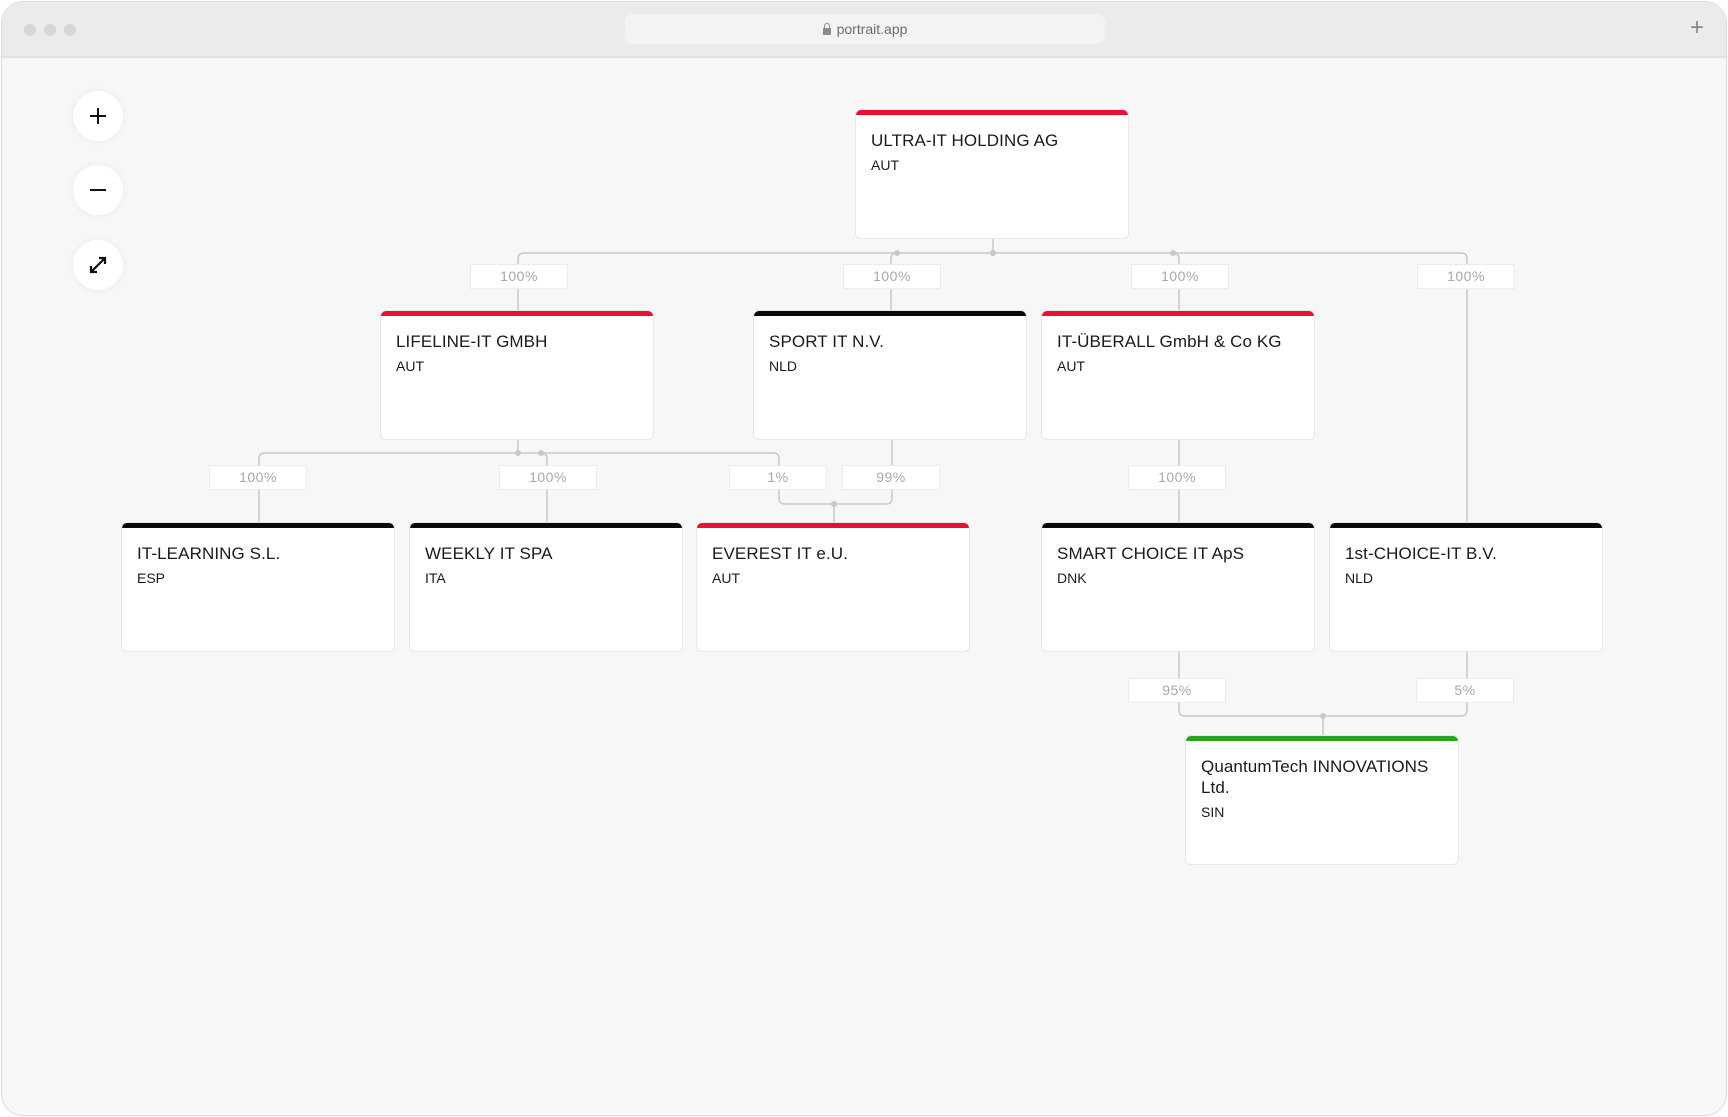 The image size is (1728, 1117). I want to click on entity-name: ULTRA-IT HOLDING AG, so click(965, 140).